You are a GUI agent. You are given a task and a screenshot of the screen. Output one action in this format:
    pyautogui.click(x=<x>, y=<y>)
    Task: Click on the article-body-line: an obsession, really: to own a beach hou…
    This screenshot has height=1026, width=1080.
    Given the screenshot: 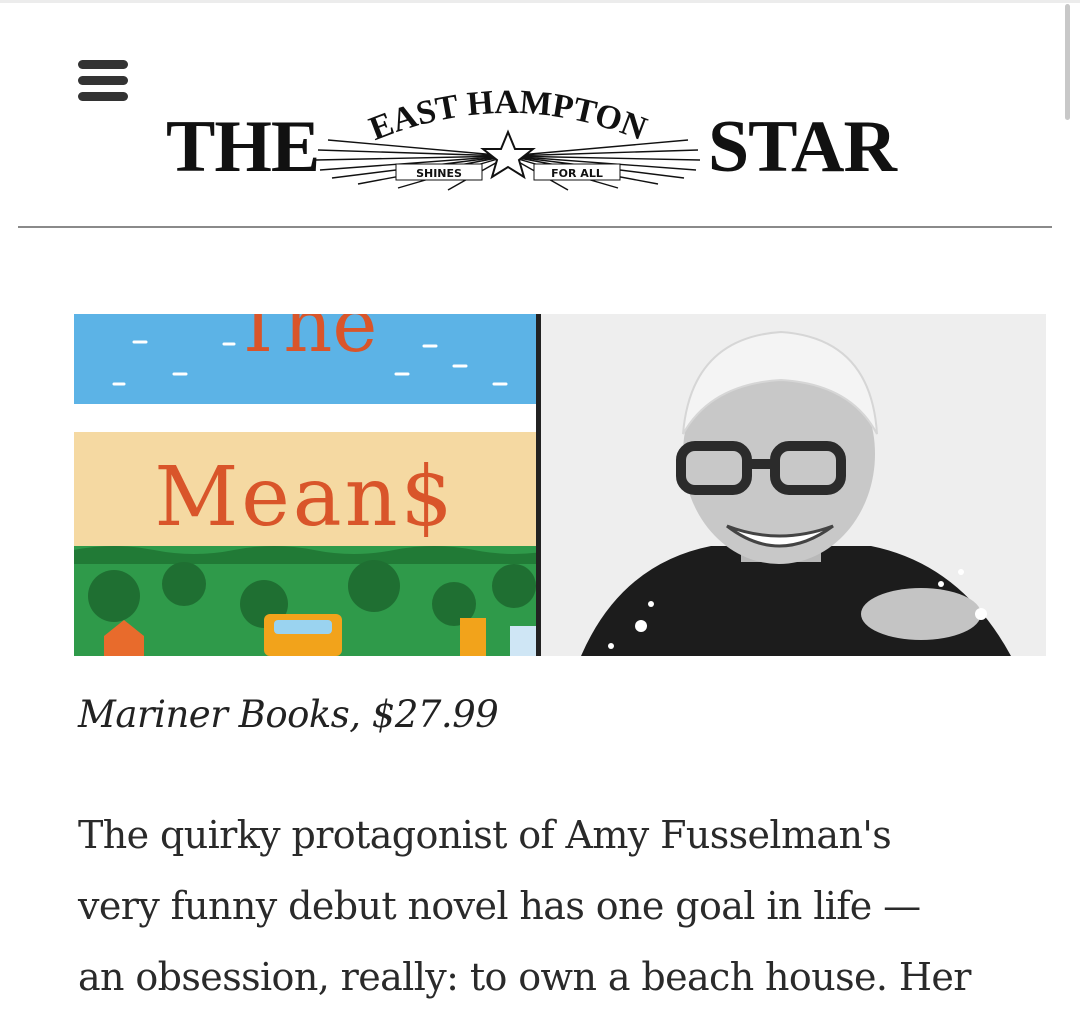 What is the action you would take?
    pyautogui.click(x=524, y=977)
    